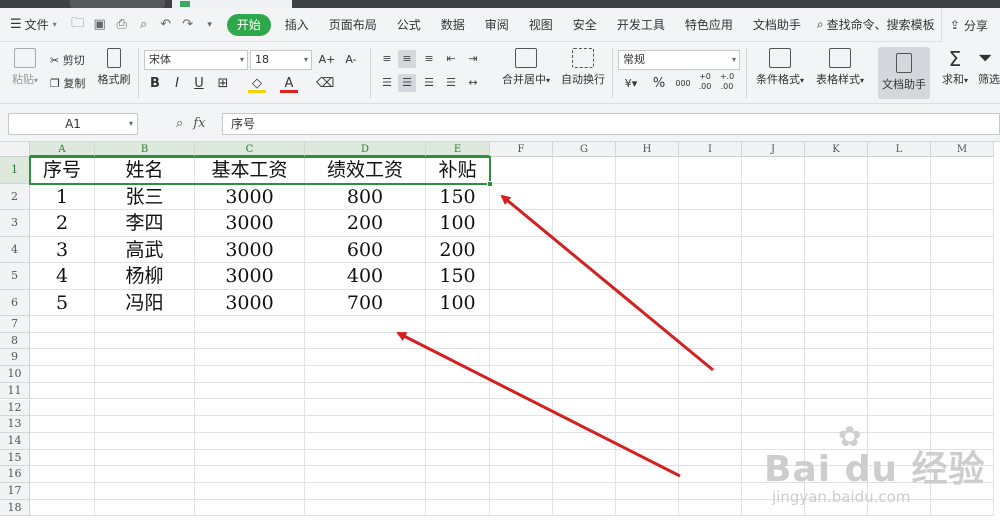 This screenshot has width=1000, height=528. What do you see at coordinates (473, 83) in the screenshot?
I see `distributed-icon: ↔` at bounding box center [473, 83].